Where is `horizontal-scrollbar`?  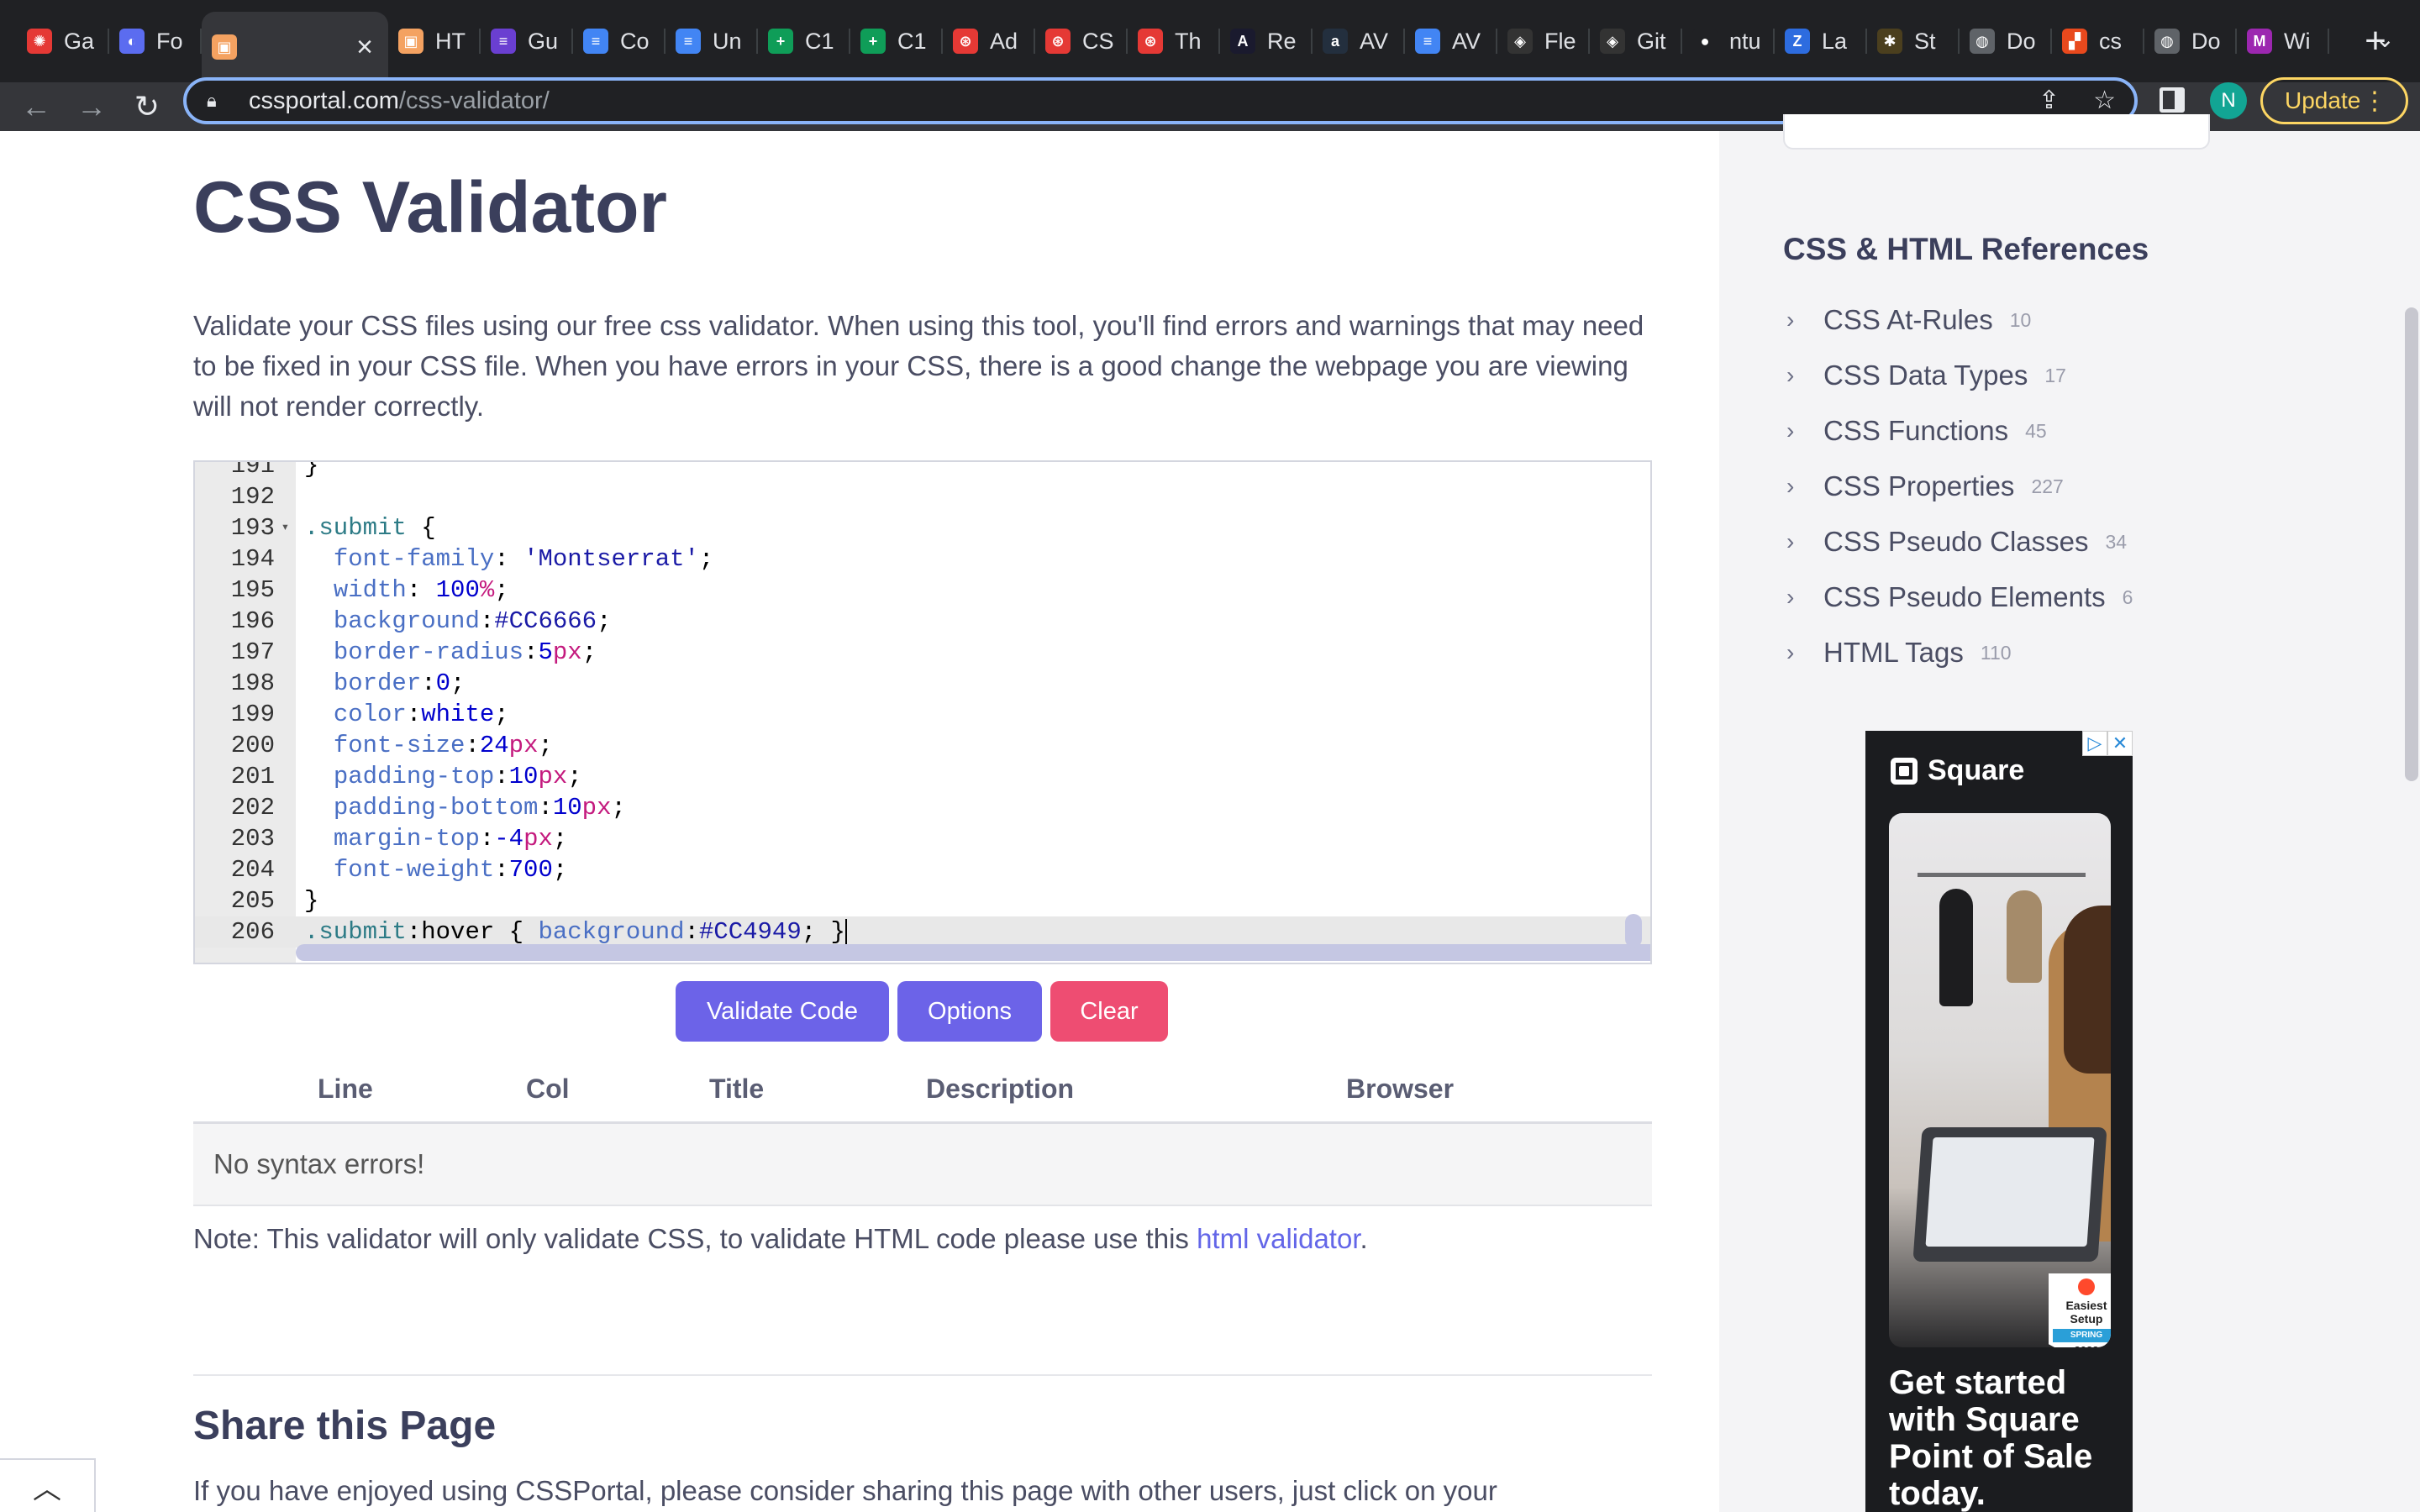 horizontal-scrollbar is located at coordinates (973, 952).